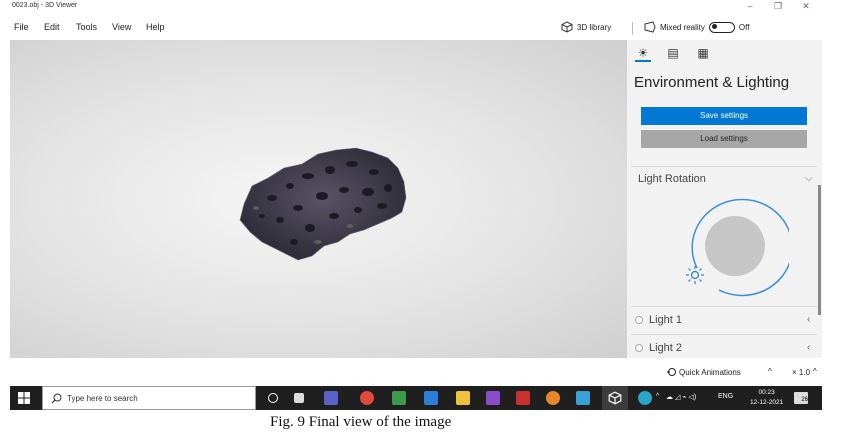 The width and height of the screenshot is (842, 442). I want to click on cube-icon, so click(567, 27).